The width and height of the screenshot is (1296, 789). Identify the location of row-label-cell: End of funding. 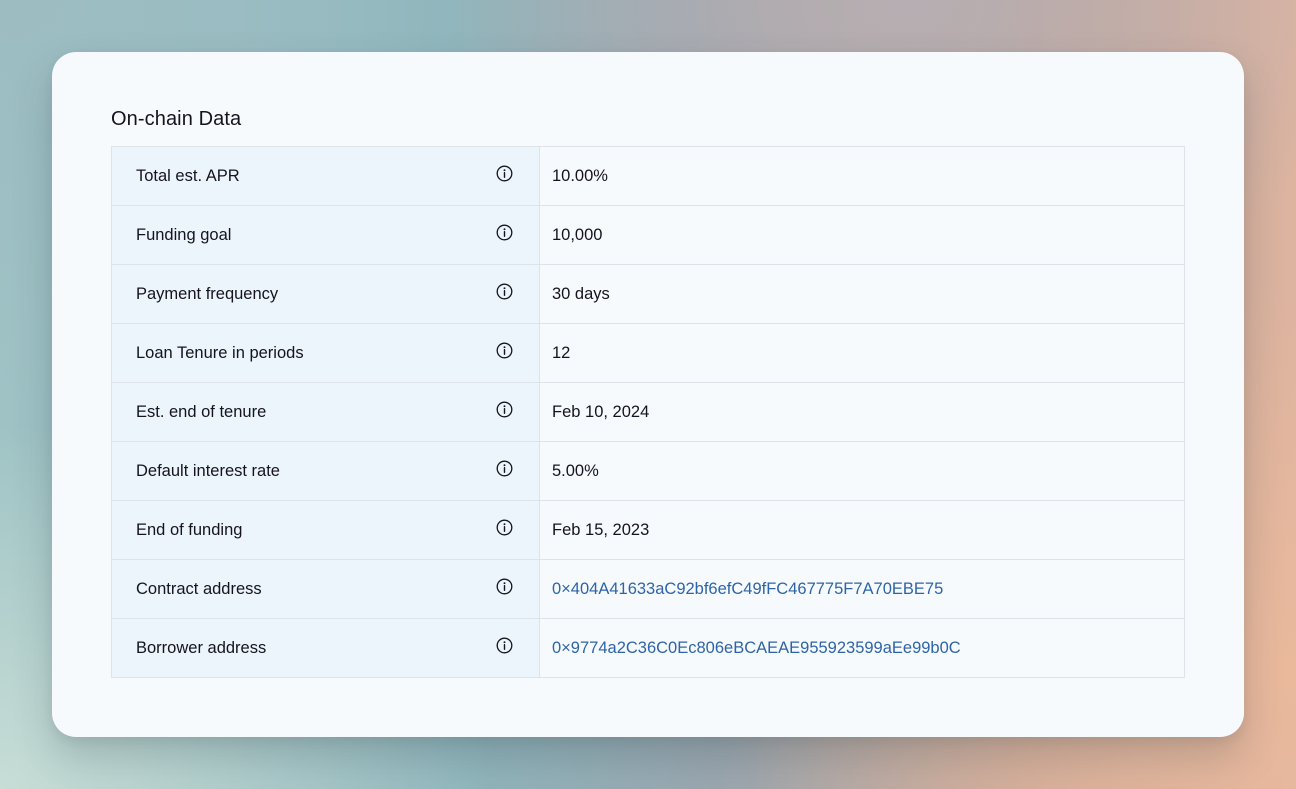
(326, 530).